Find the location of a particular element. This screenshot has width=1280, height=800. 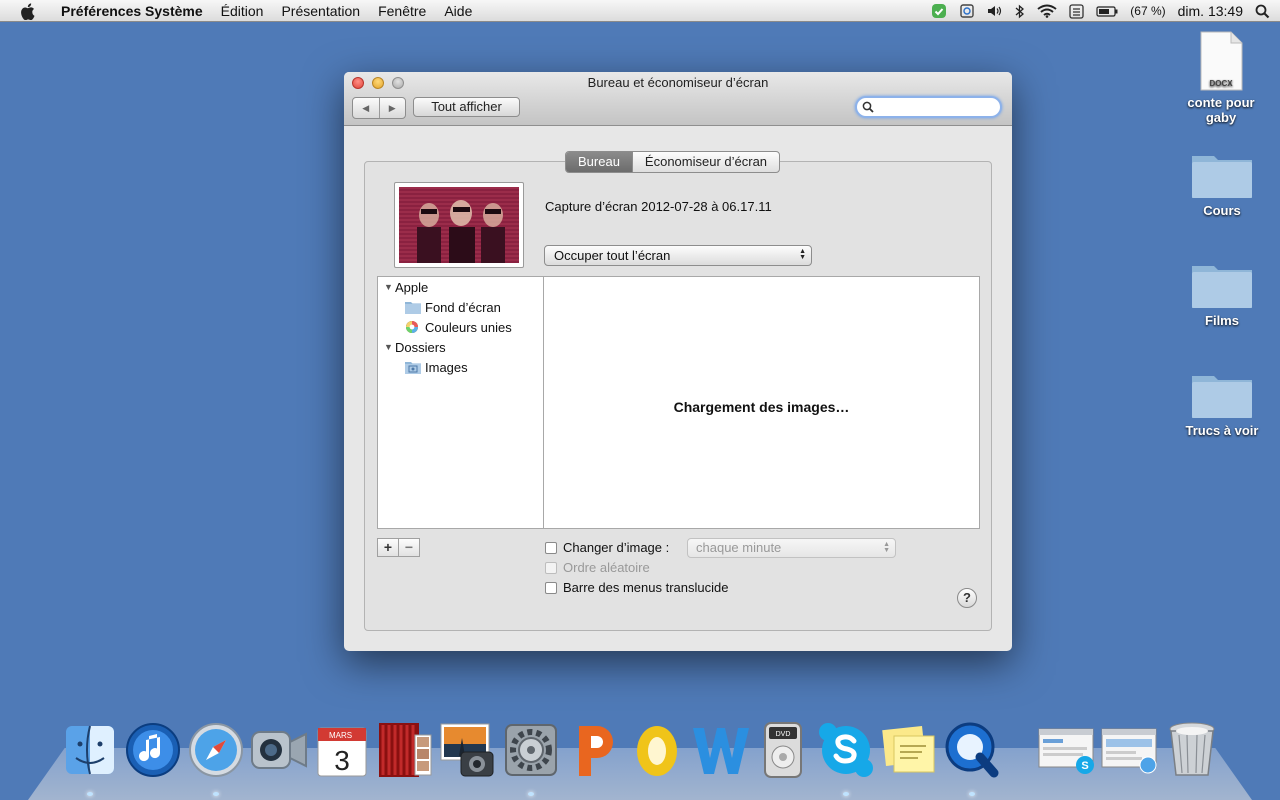

docx-badge: DOCX is located at coordinates (1221, 83).